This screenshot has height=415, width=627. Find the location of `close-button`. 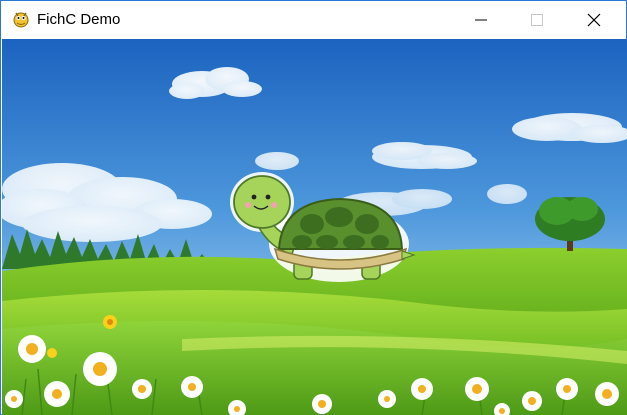

close-button is located at coordinates (594, 20).